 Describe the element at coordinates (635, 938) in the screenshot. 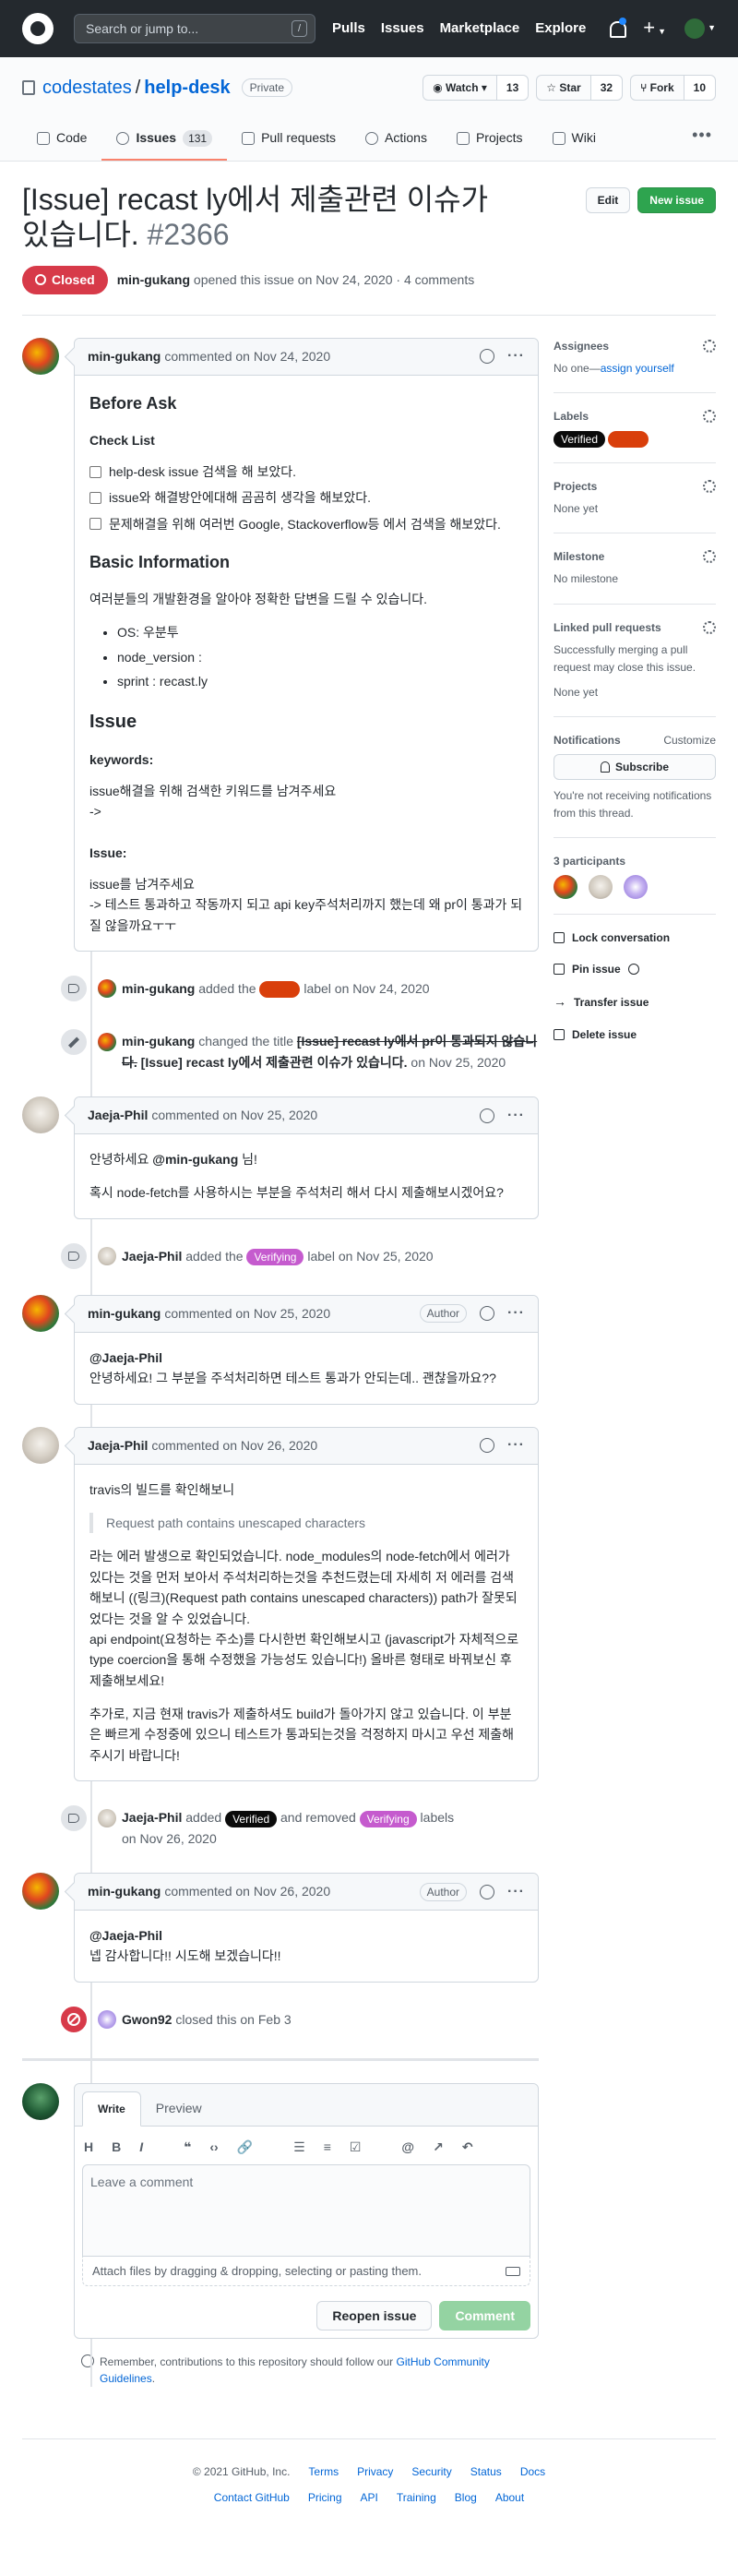

I see `lock-conversation-link: Lock conversation` at that location.